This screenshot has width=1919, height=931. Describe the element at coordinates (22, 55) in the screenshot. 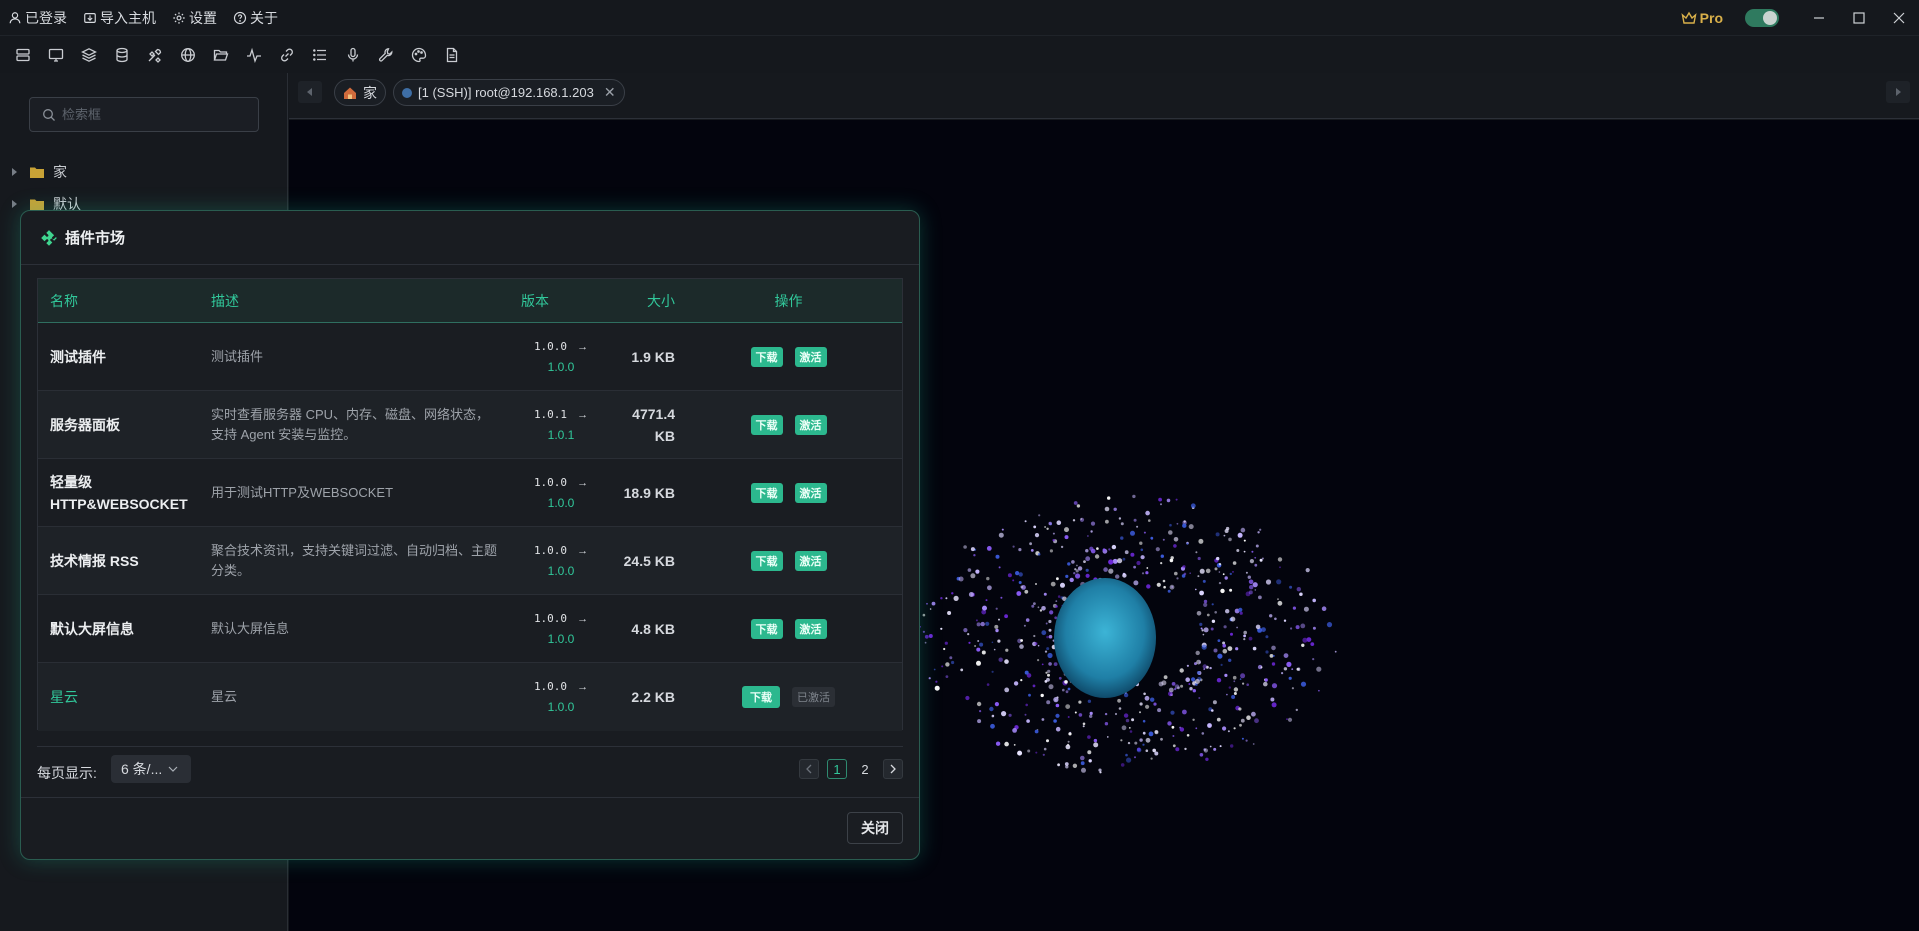

I see `tool-server-list` at that location.